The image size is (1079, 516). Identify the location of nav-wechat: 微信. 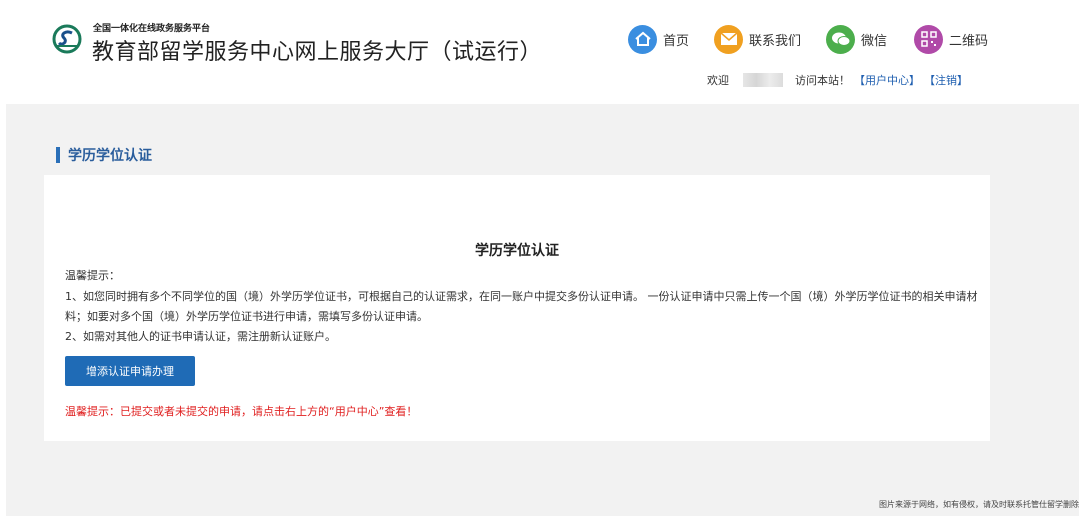
(856, 39).